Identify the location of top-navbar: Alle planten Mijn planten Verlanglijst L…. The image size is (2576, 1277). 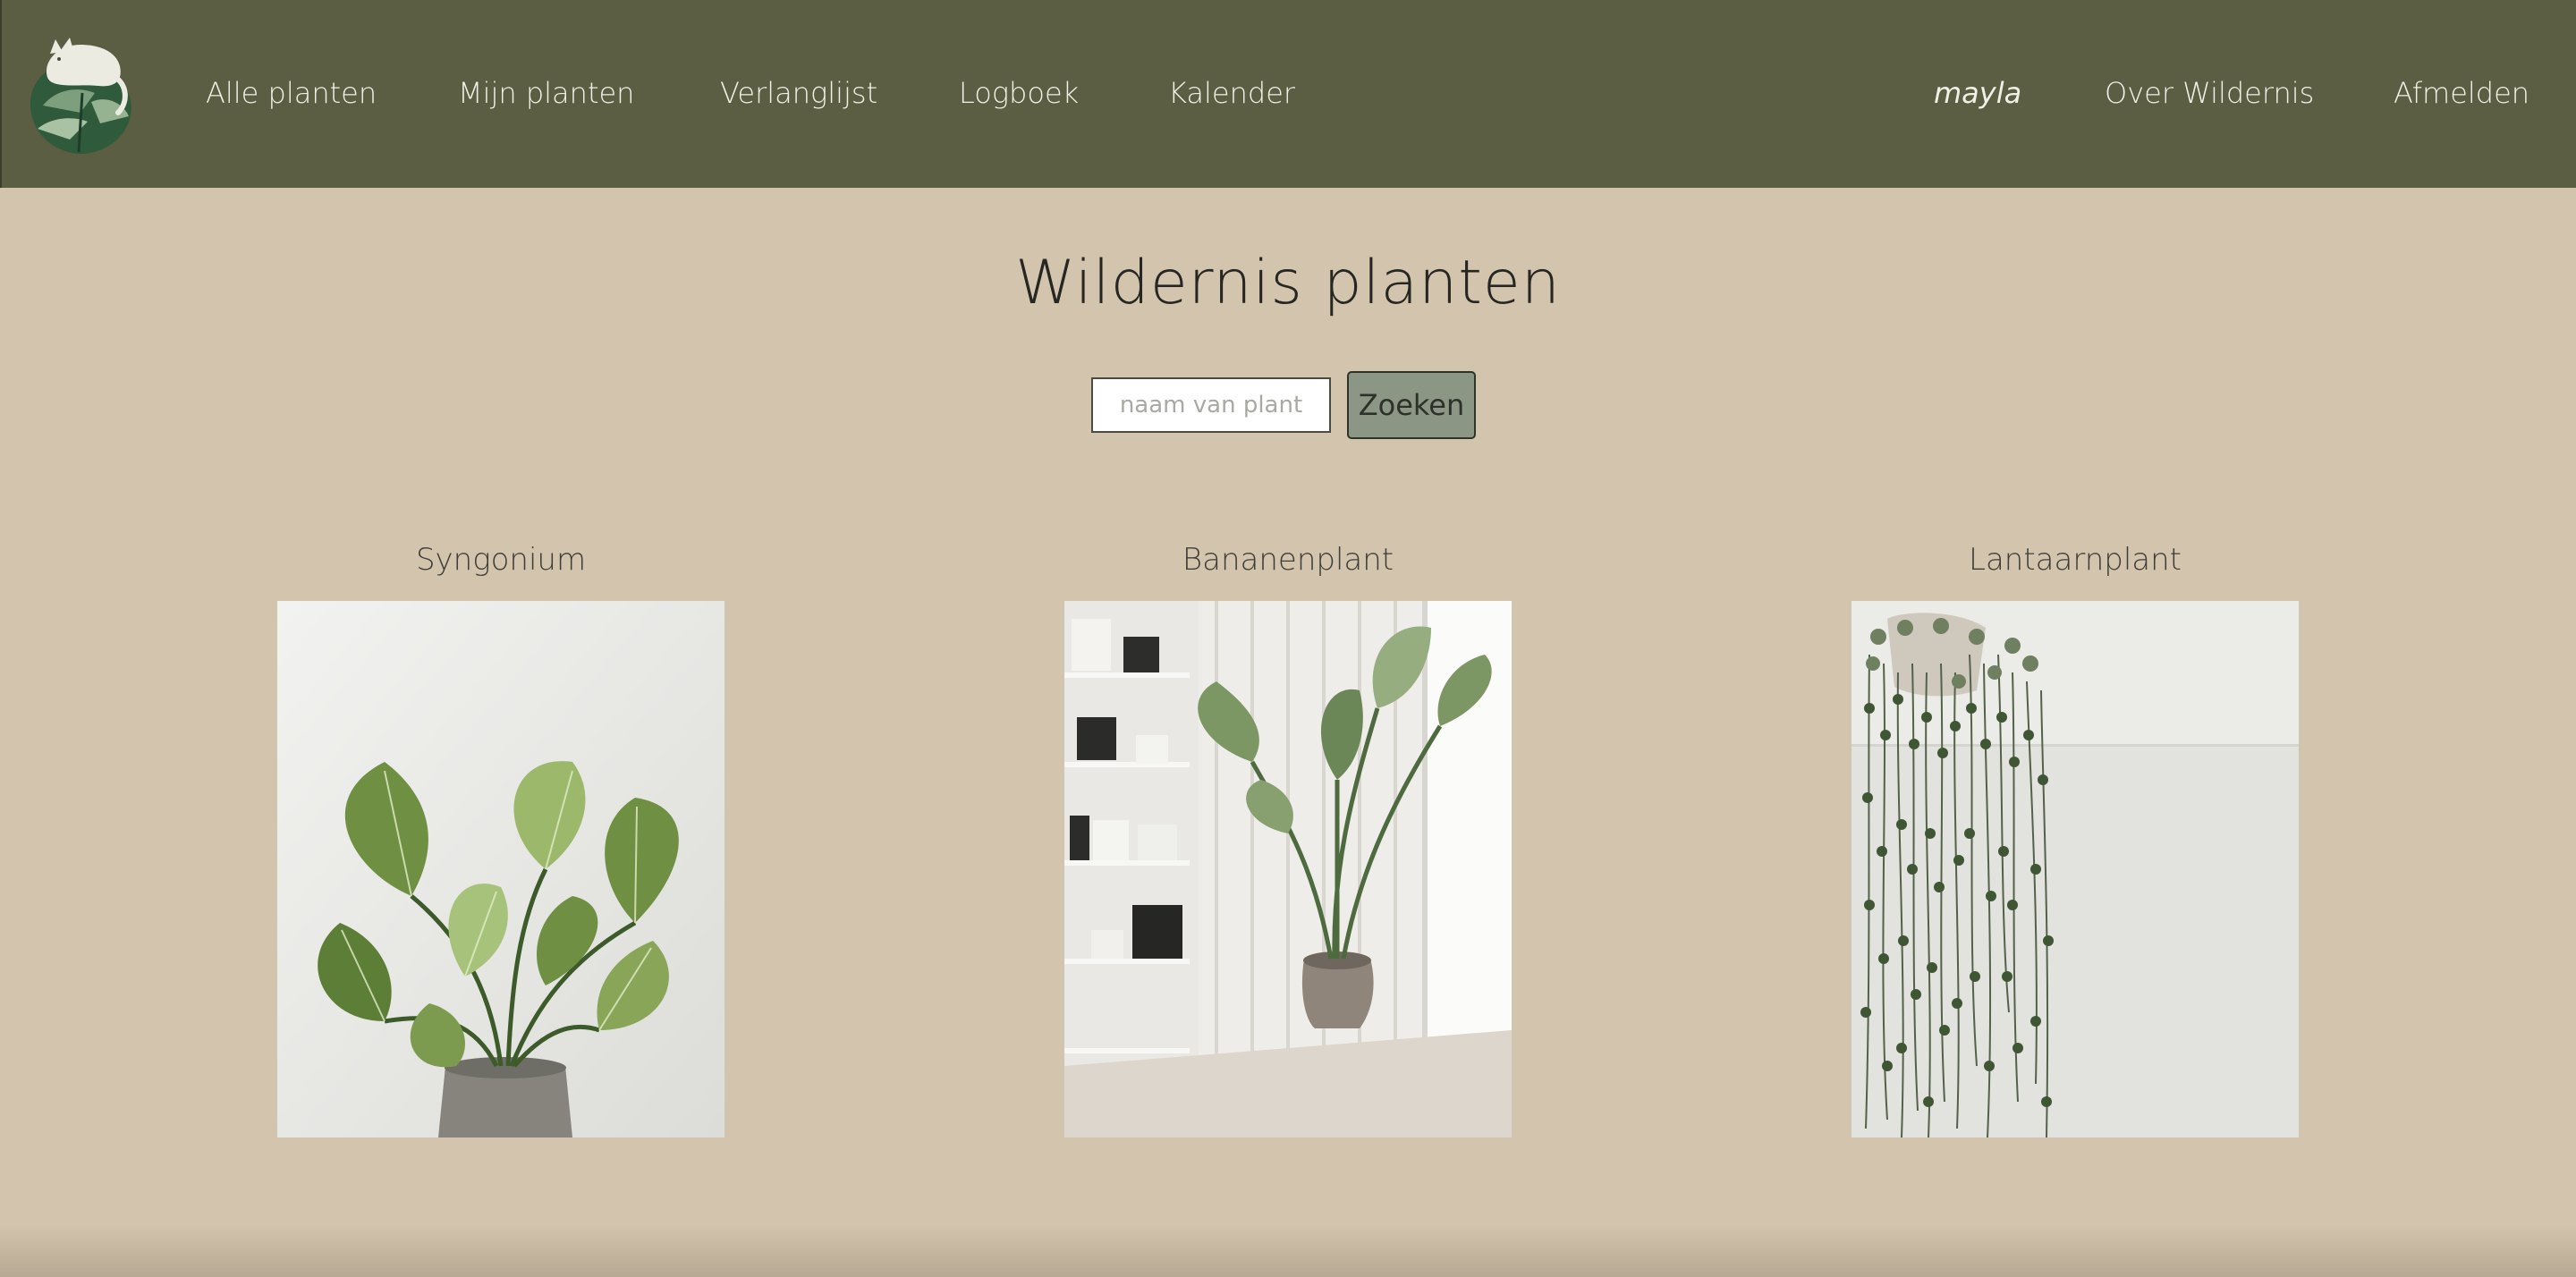
(1288, 94).